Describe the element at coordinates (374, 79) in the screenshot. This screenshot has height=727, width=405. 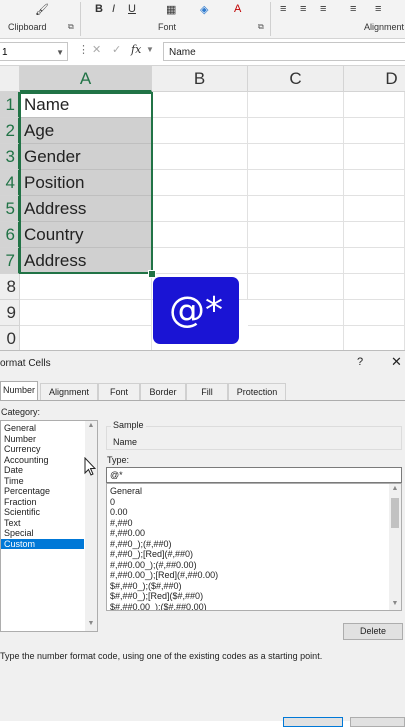
I see `column-header-d: D` at that location.